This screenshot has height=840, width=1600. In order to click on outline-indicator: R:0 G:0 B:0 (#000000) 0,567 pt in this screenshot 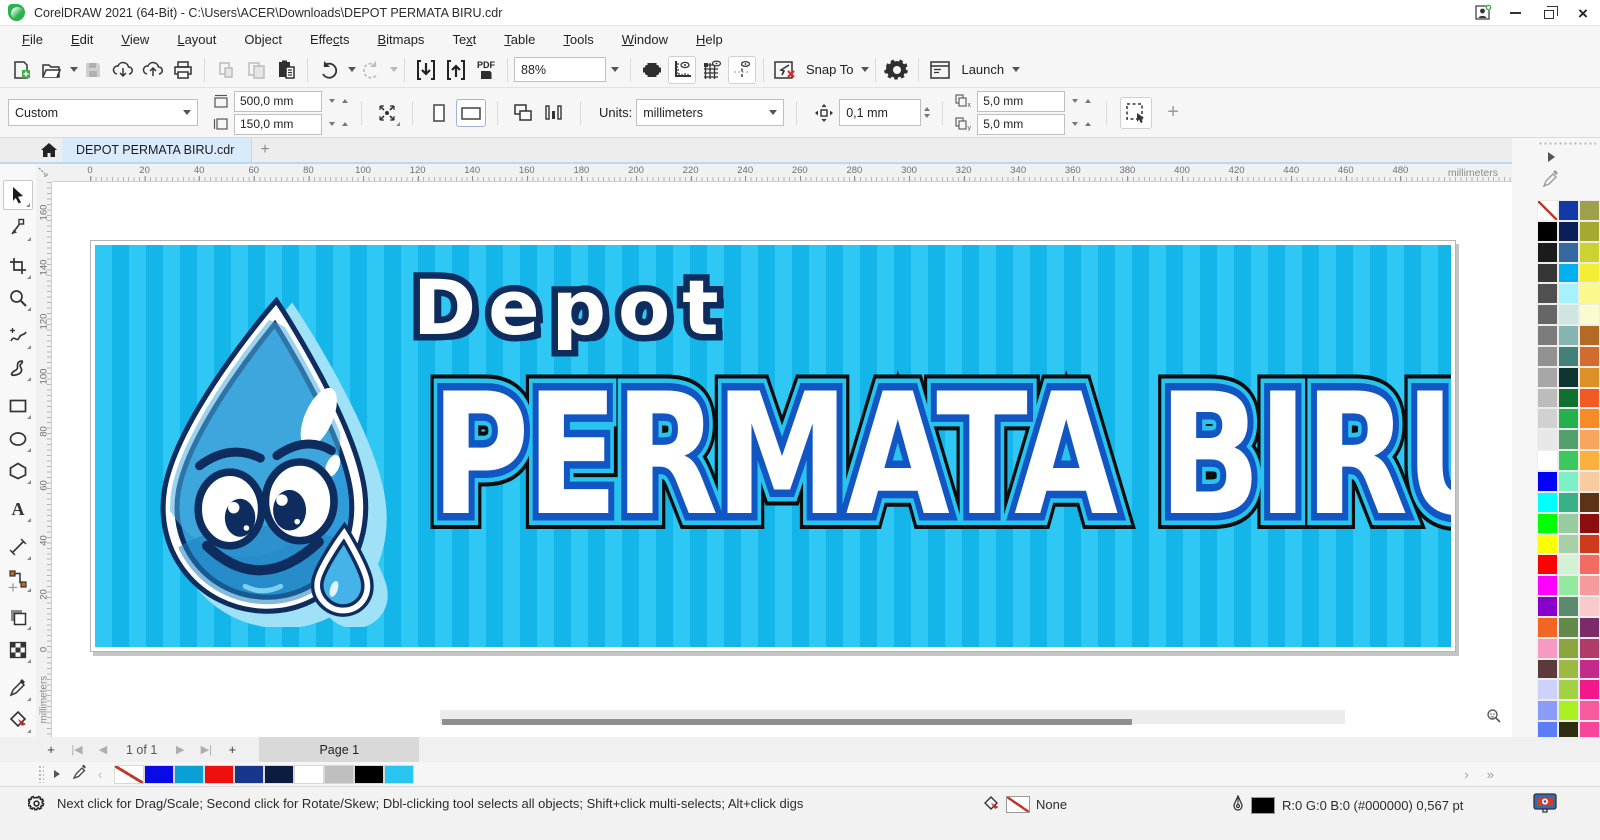, I will do `click(1347, 805)`.